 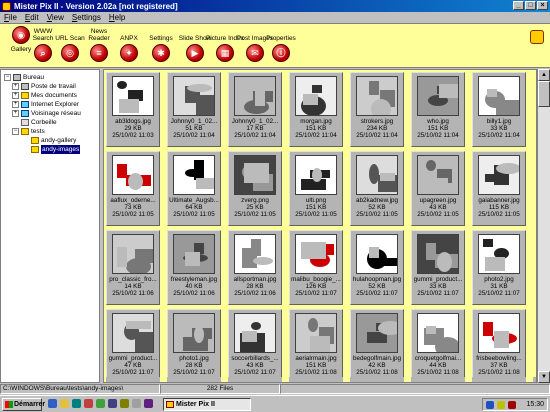 I want to click on maximize-button: □, so click(x=530, y=5).